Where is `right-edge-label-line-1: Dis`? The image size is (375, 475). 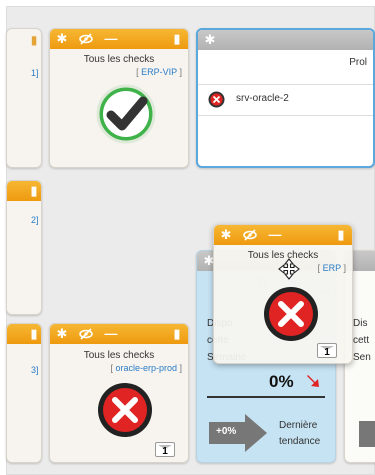 right-edge-label-line-1: Dis is located at coordinates (360, 323).